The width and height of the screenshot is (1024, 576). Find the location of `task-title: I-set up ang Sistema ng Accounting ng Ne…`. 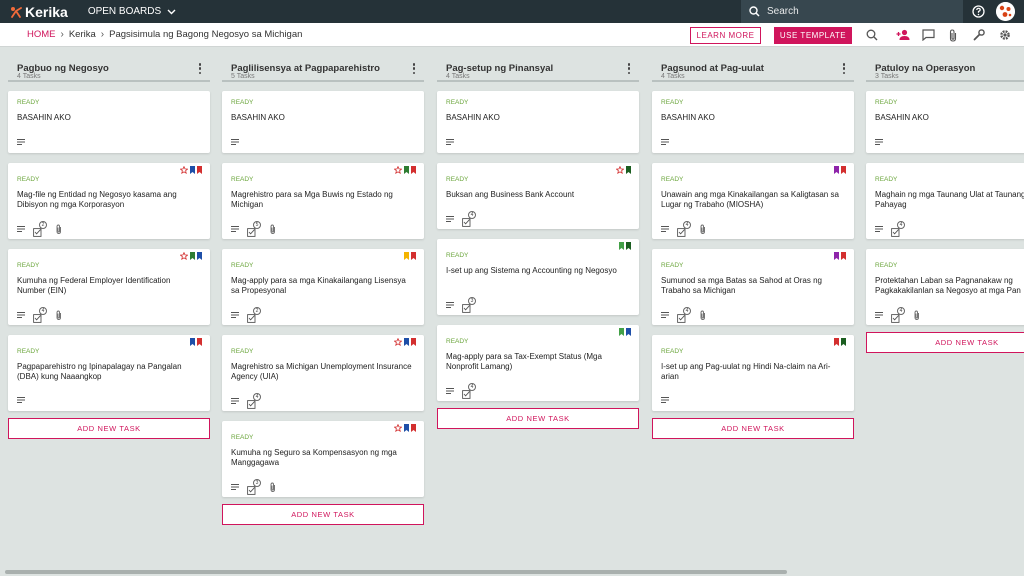

task-title: I-set up ang Sistema ng Accounting ng Ne… is located at coordinates (531, 270).